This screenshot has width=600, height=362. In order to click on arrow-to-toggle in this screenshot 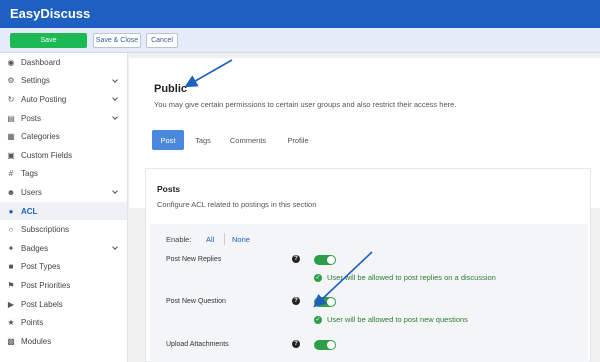, I will do `click(343, 279)`.